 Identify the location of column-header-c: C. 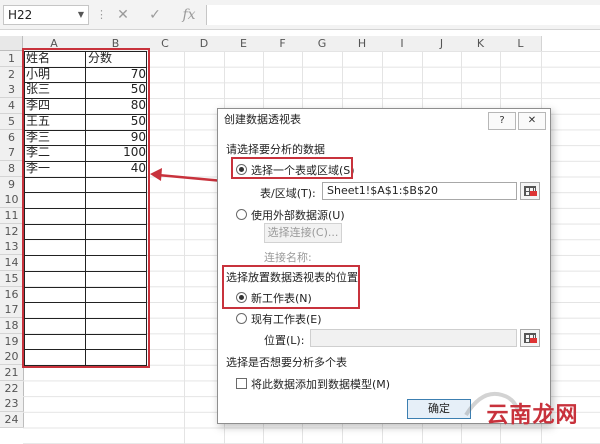
(165, 44).